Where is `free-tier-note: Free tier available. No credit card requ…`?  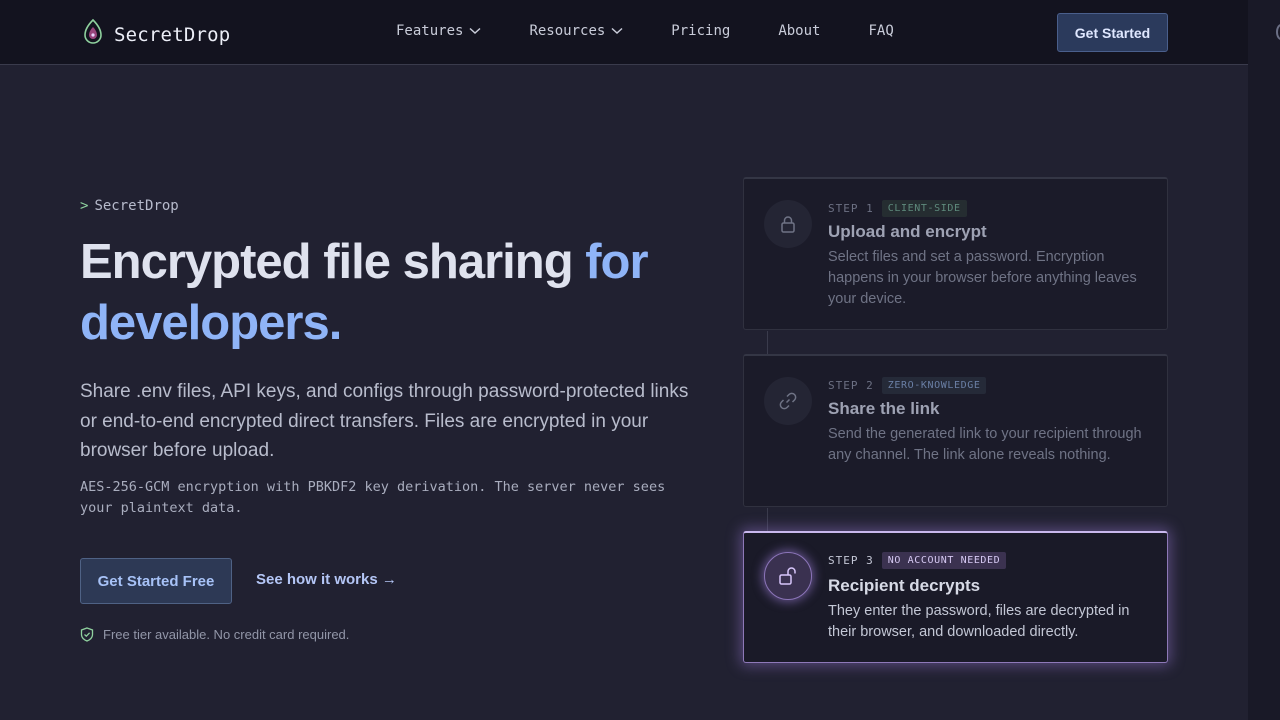
free-tier-note: Free tier available. No credit card requ… is located at coordinates (214, 634).